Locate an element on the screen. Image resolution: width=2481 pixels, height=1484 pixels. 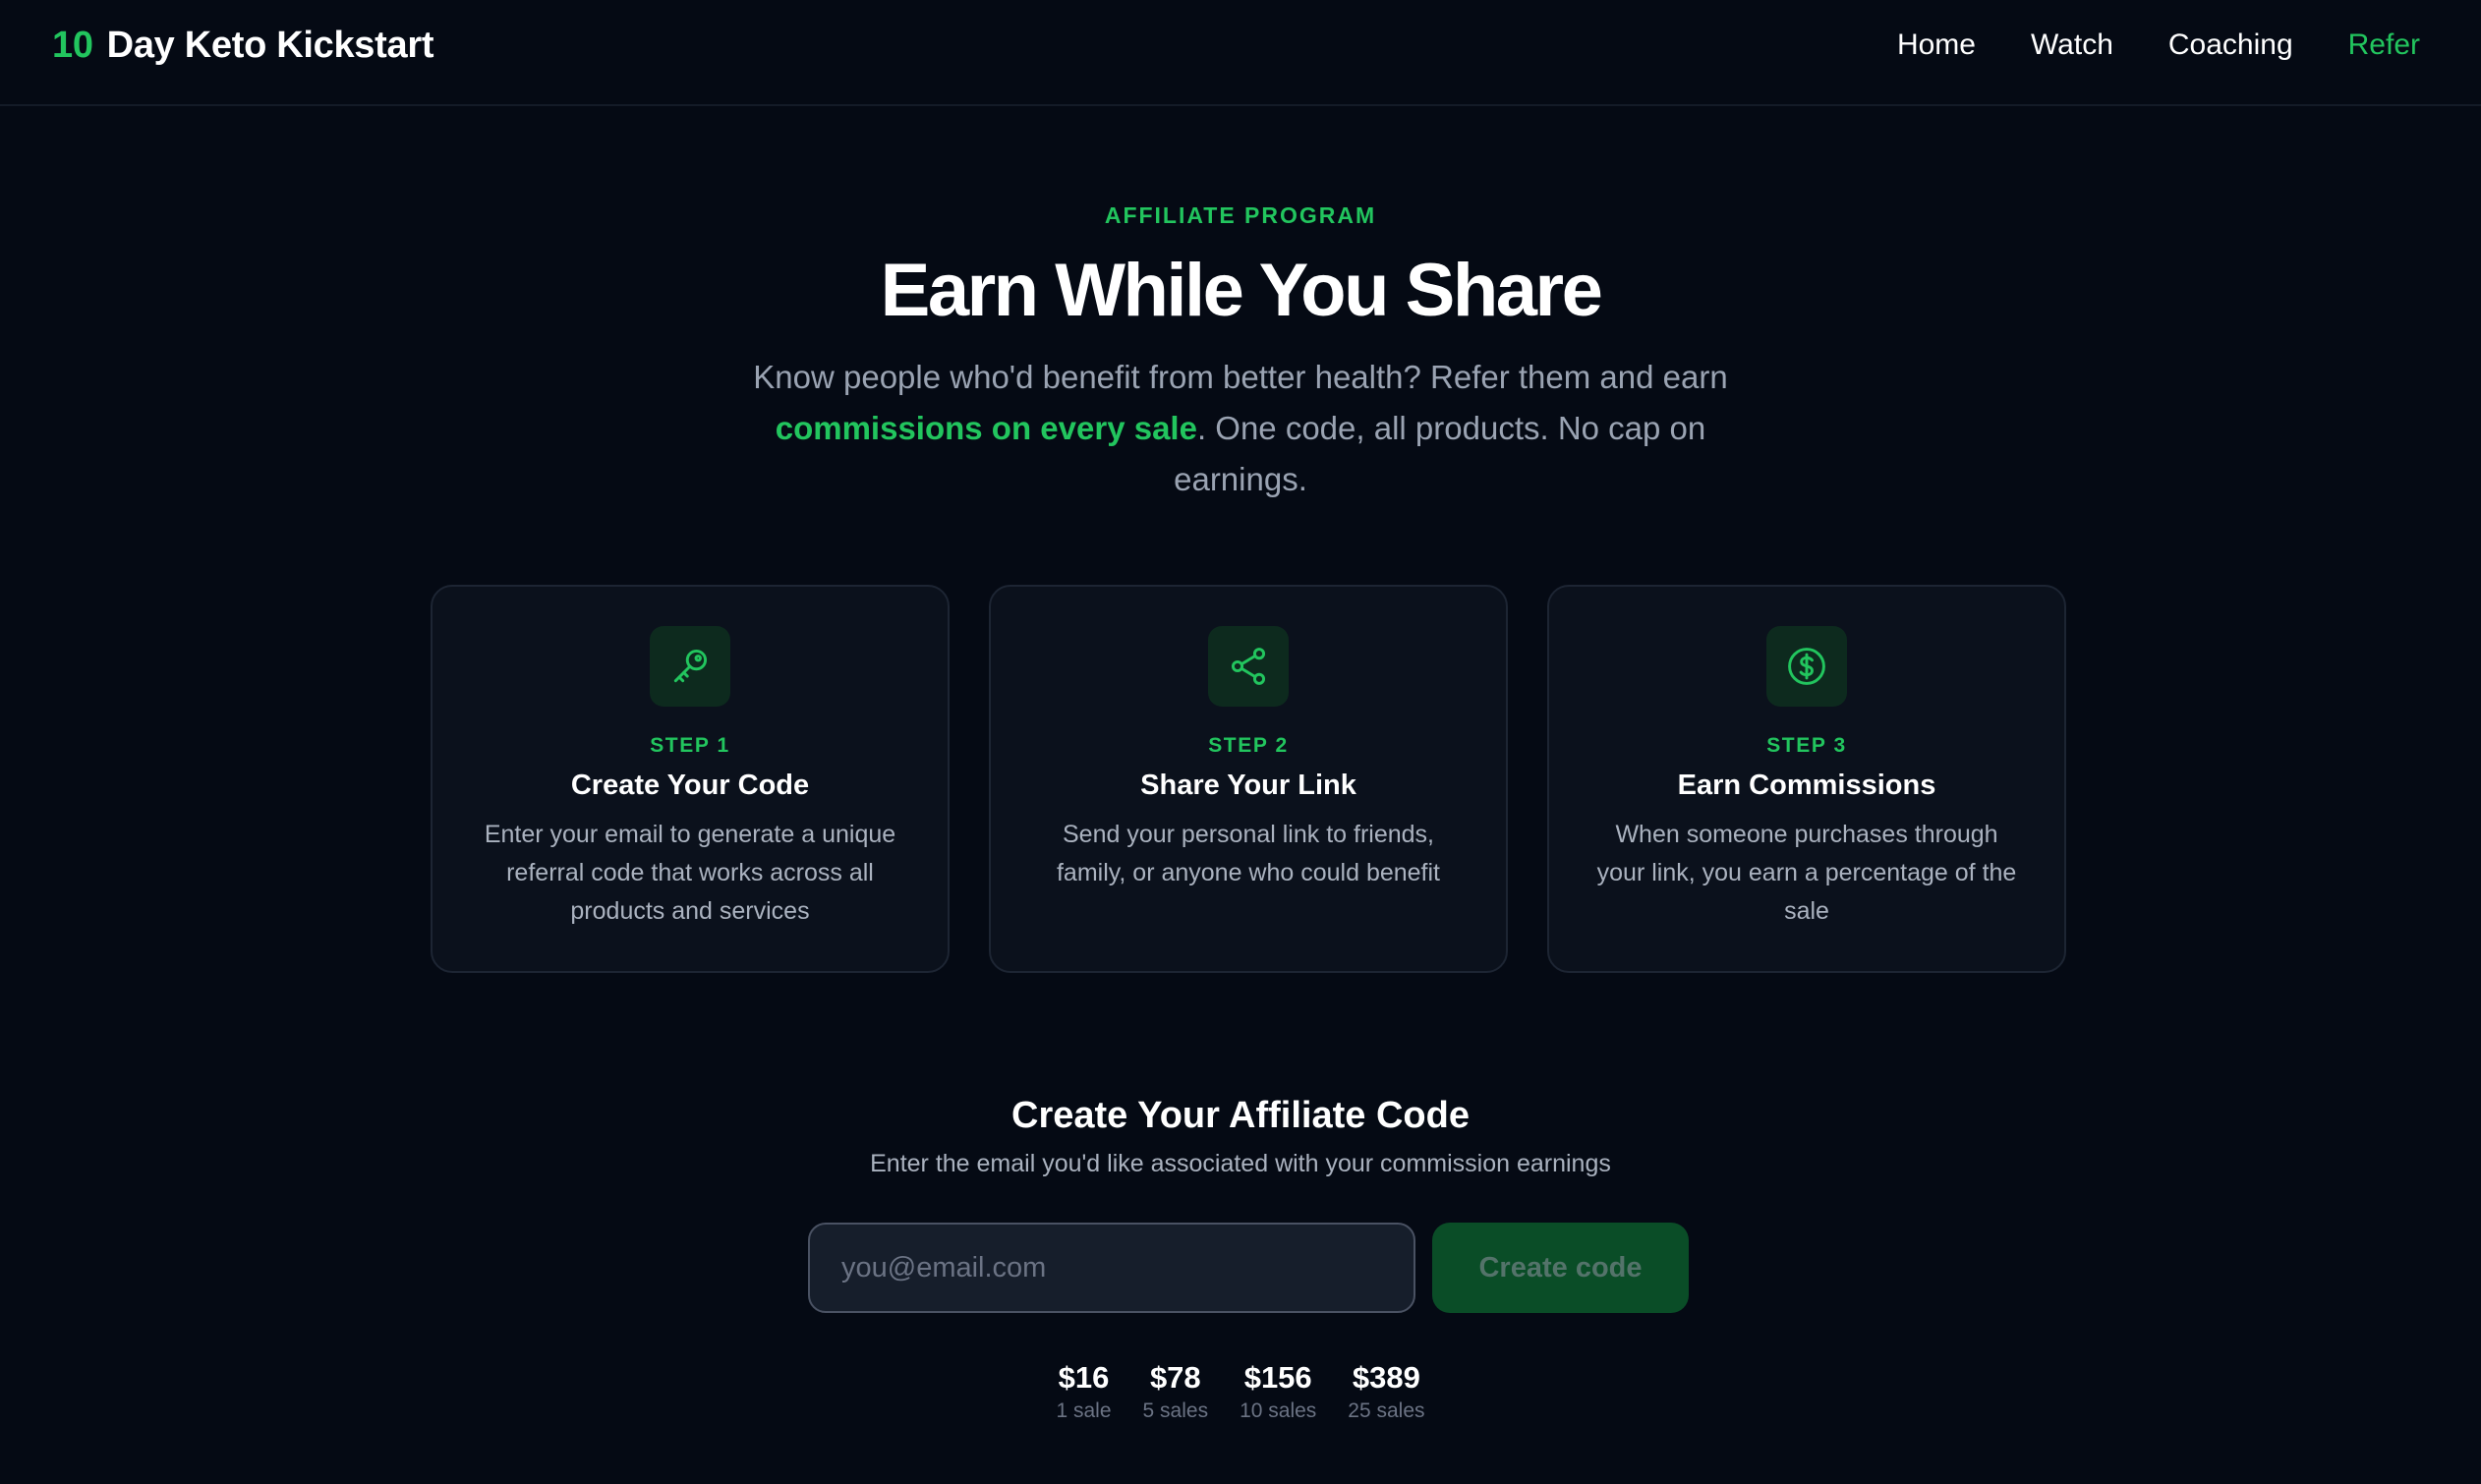
nav-link-refer: Refer is located at coordinates (2384, 45).